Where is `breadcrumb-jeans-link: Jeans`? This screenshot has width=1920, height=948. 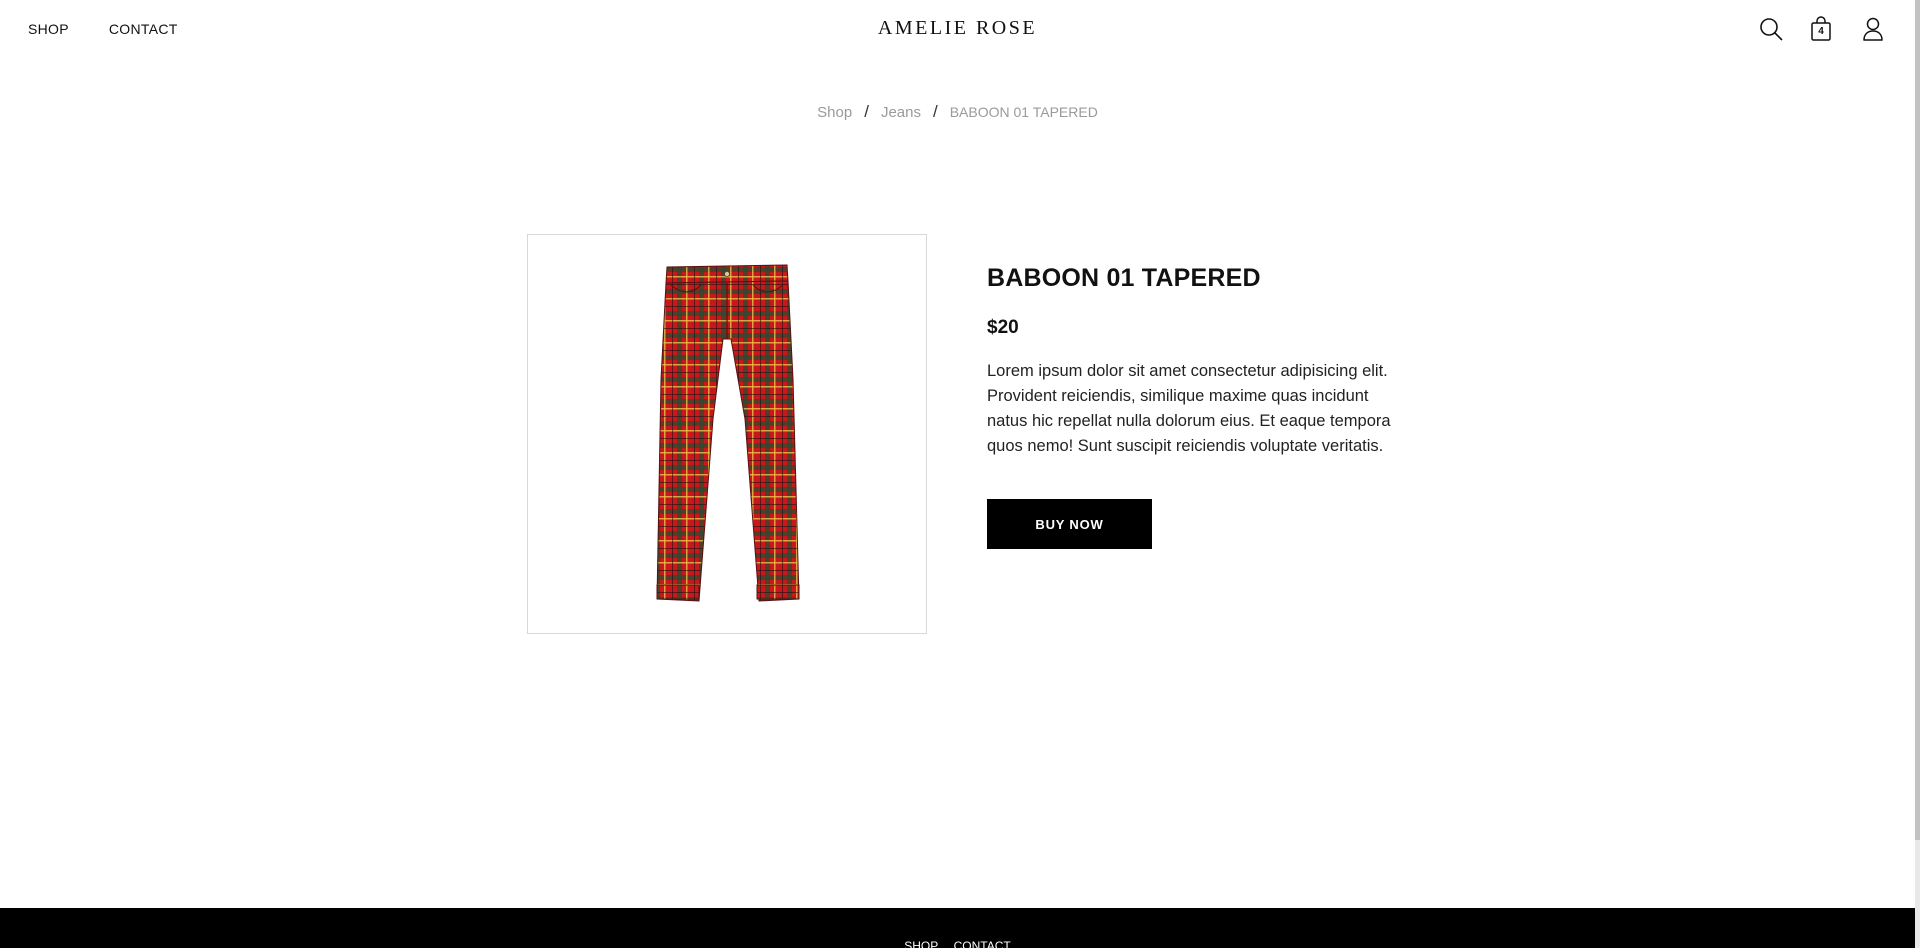 breadcrumb-jeans-link: Jeans is located at coordinates (901, 112).